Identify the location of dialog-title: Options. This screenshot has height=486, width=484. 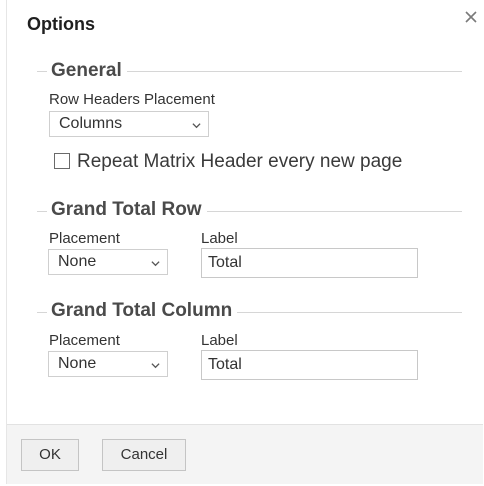
(61, 24).